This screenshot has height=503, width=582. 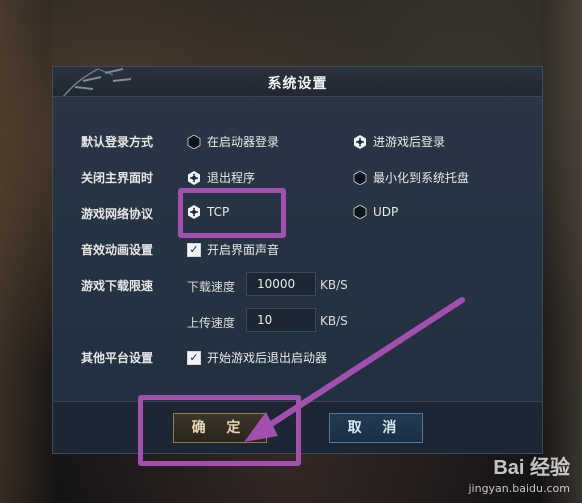 I want to click on login-launcher-option: 在启动器登录, so click(x=233, y=141).